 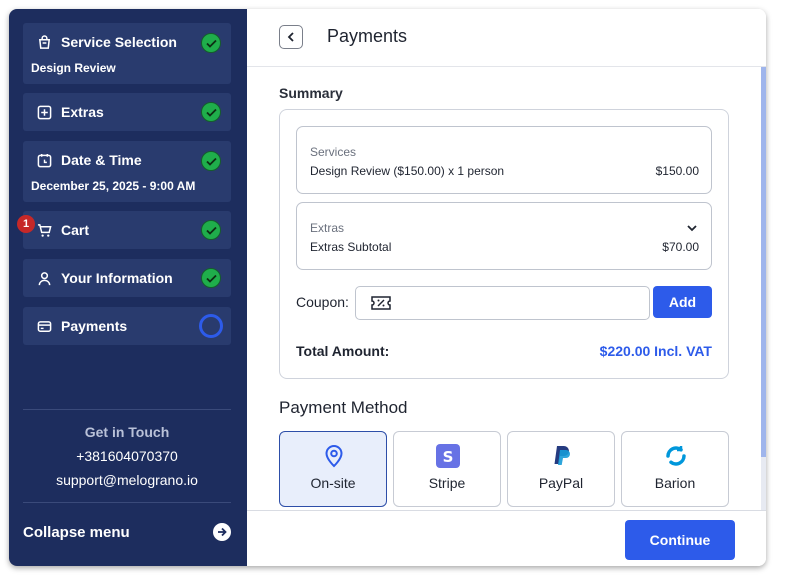 I want to click on contact-email: support@melograno.io, so click(x=127, y=480).